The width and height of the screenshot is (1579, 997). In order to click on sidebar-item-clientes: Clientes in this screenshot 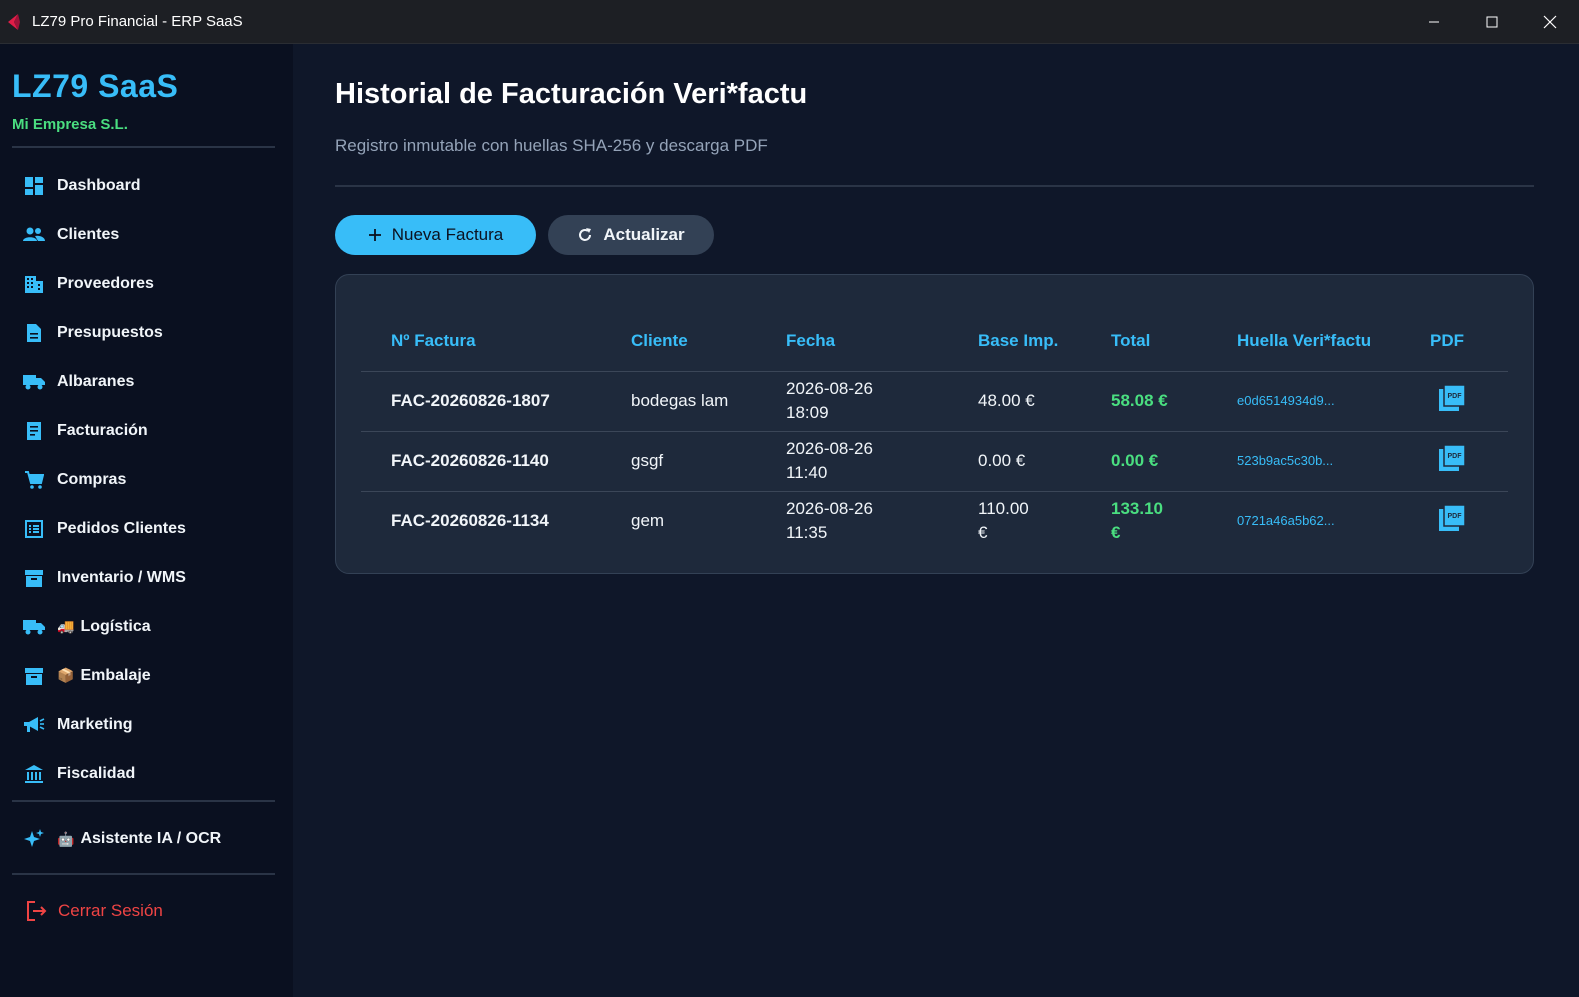, I will do `click(146, 234)`.